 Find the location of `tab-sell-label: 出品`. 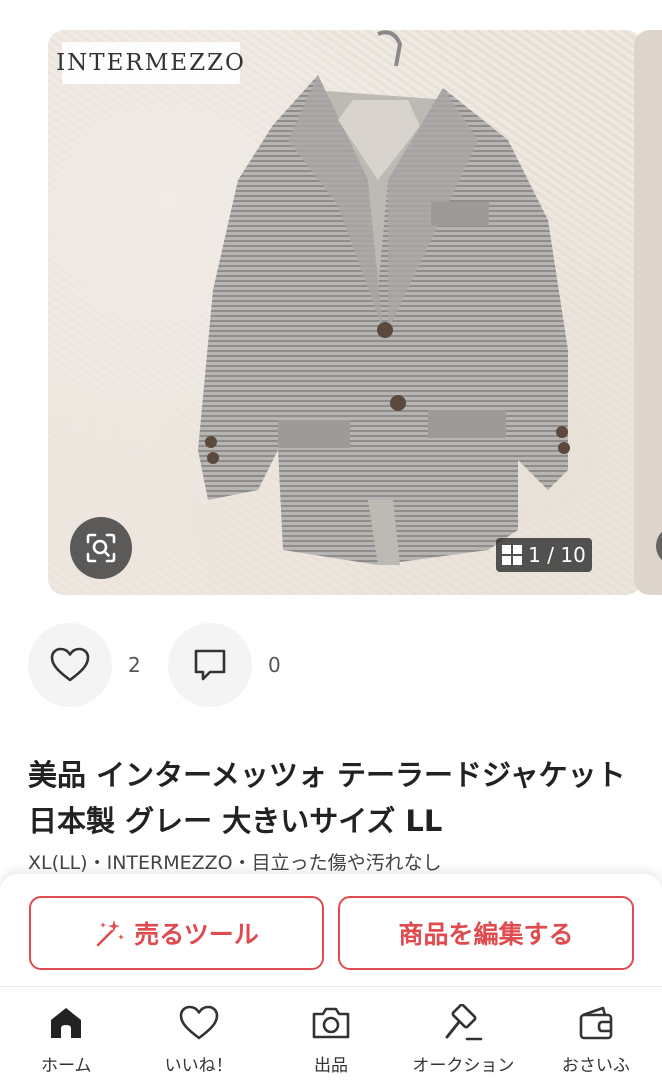

tab-sell-label: 出品 is located at coordinates (331, 1066).